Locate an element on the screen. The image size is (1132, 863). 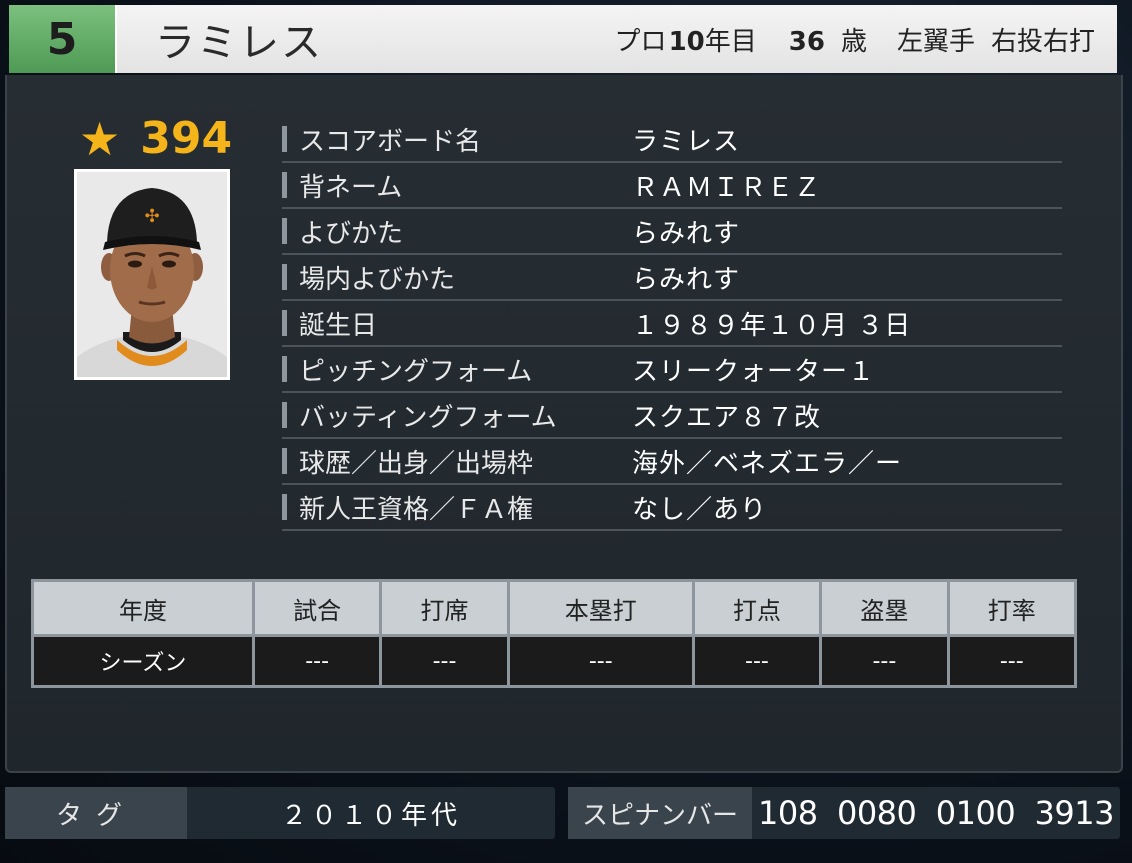
table-row: シーズン --- --- --- --- --- --- is located at coordinates (554, 661).